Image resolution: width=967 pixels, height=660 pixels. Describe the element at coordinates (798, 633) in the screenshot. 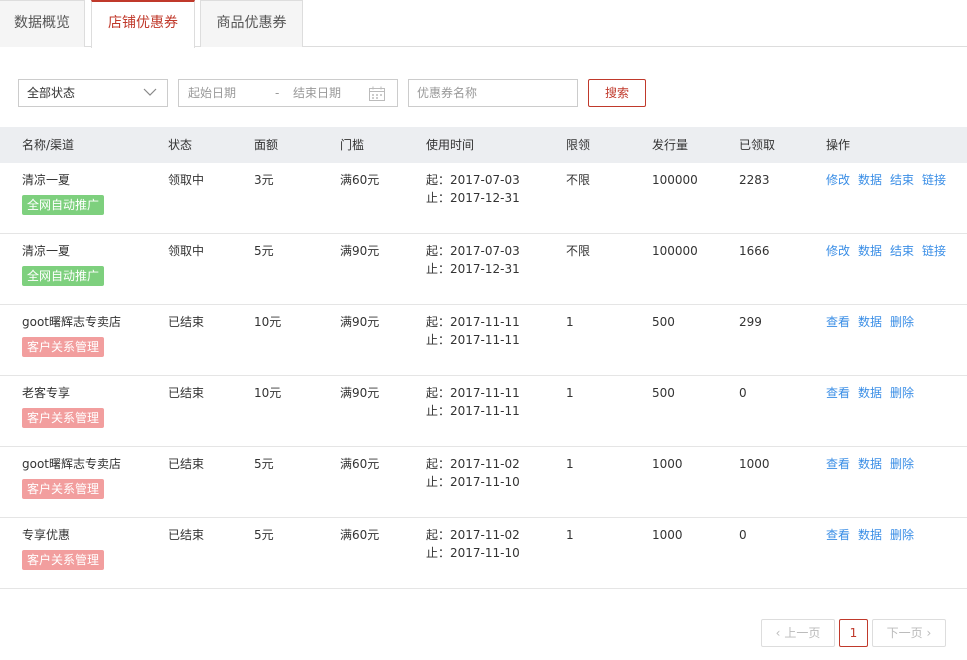

I see `prev-page-button: ‹ 上一页` at that location.